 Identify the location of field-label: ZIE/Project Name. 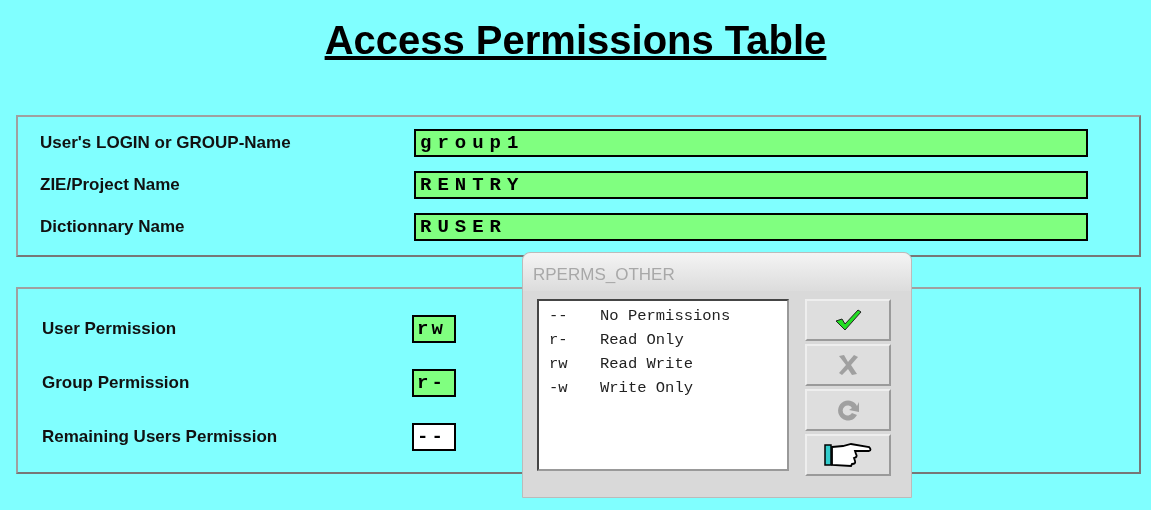
(110, 185).